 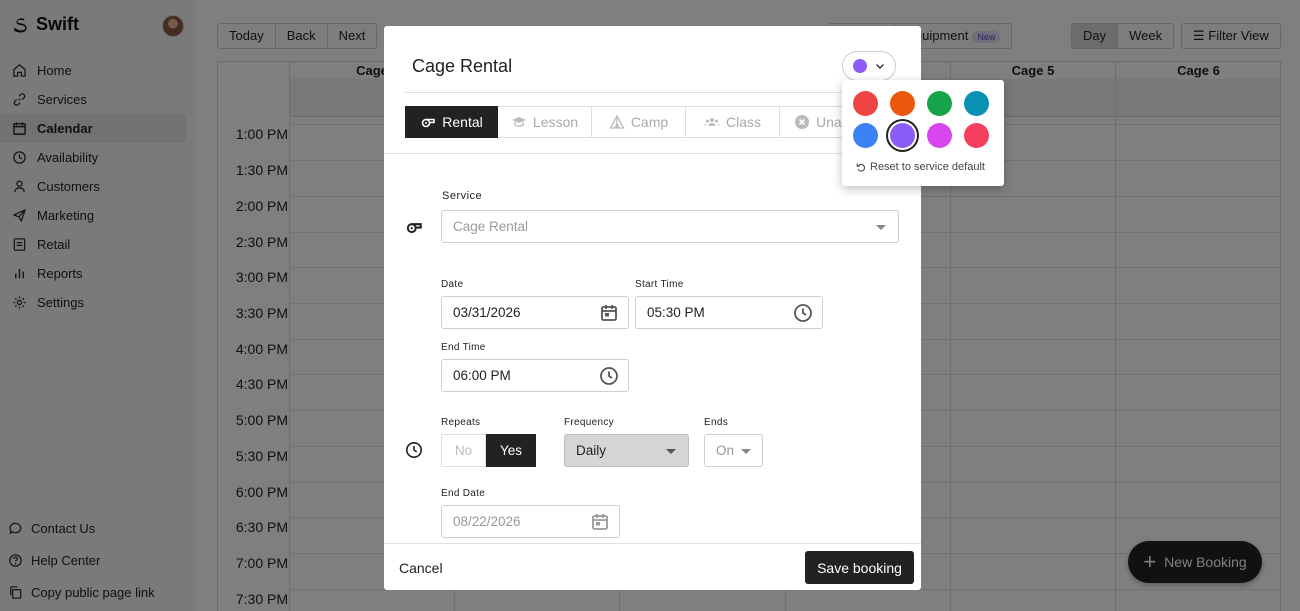 I want to click on tab-camp: Camp, so click(x=639, y=122).